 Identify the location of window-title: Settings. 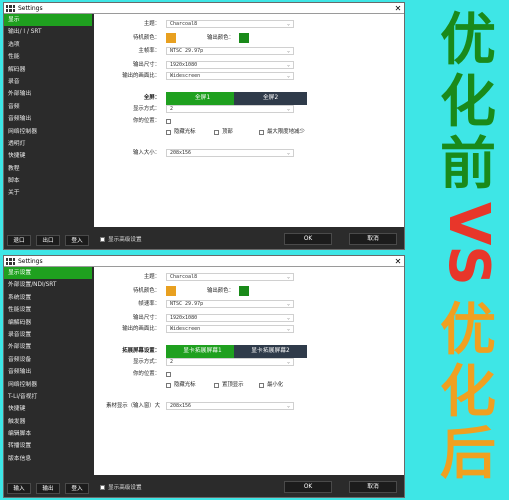
(30, 261).